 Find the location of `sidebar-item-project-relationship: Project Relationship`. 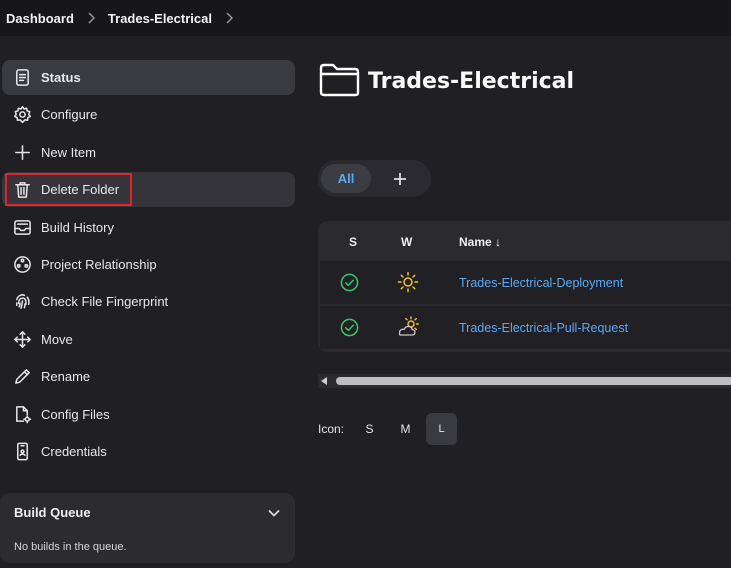

sidebar-item-project-relationship: Project Relationship is located at coordinates (148, 264).